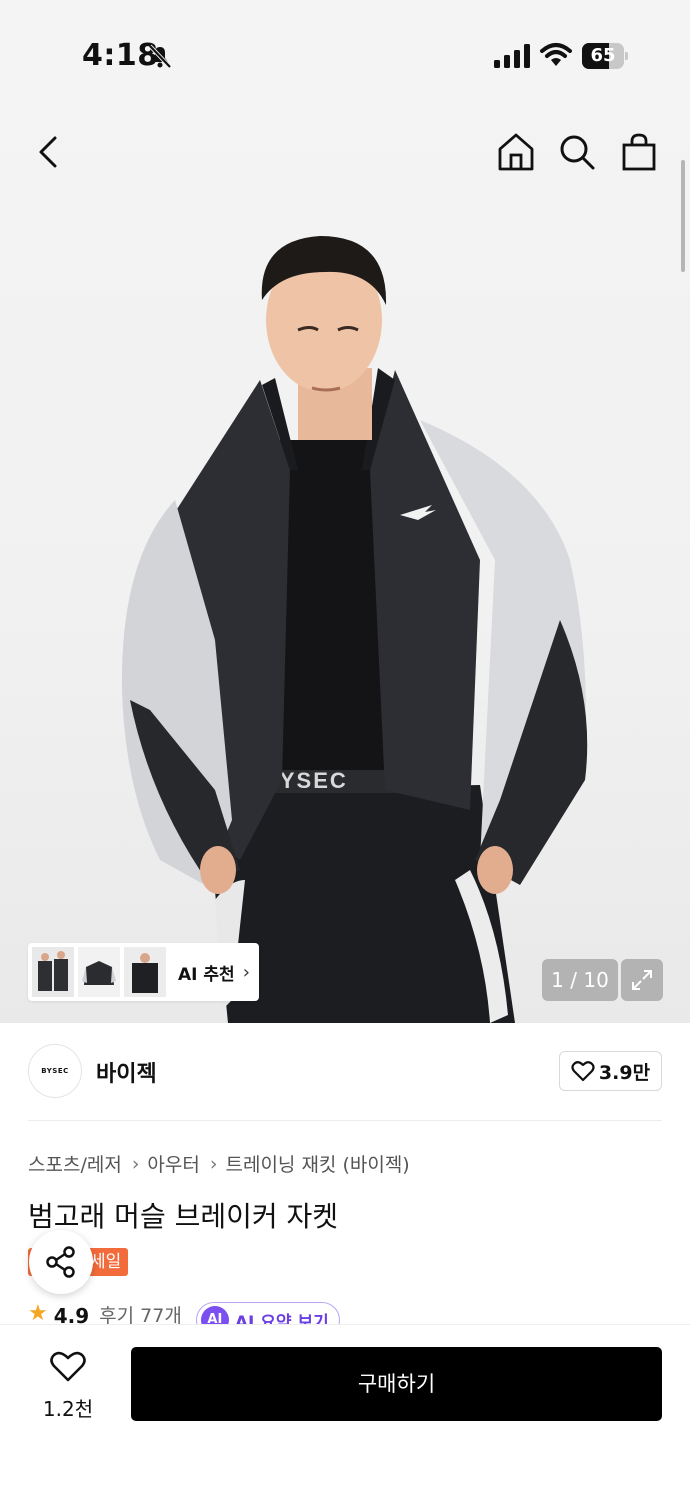 This screenshot has height=1500, width=690. I want to click on brand-name: 바이젝, so click(126, 1072).